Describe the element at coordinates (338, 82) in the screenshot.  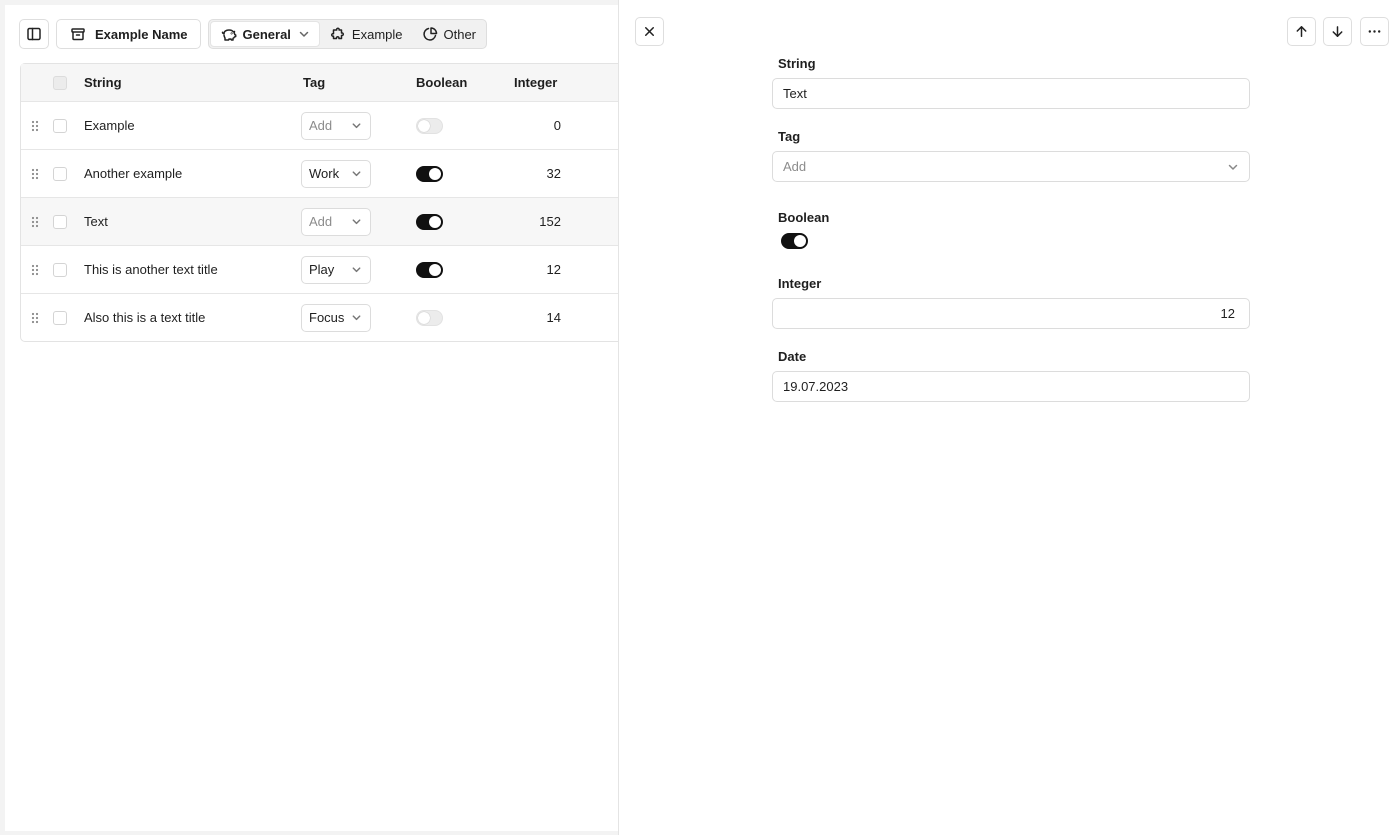
I see `column-header-tag: Tag` at that location.